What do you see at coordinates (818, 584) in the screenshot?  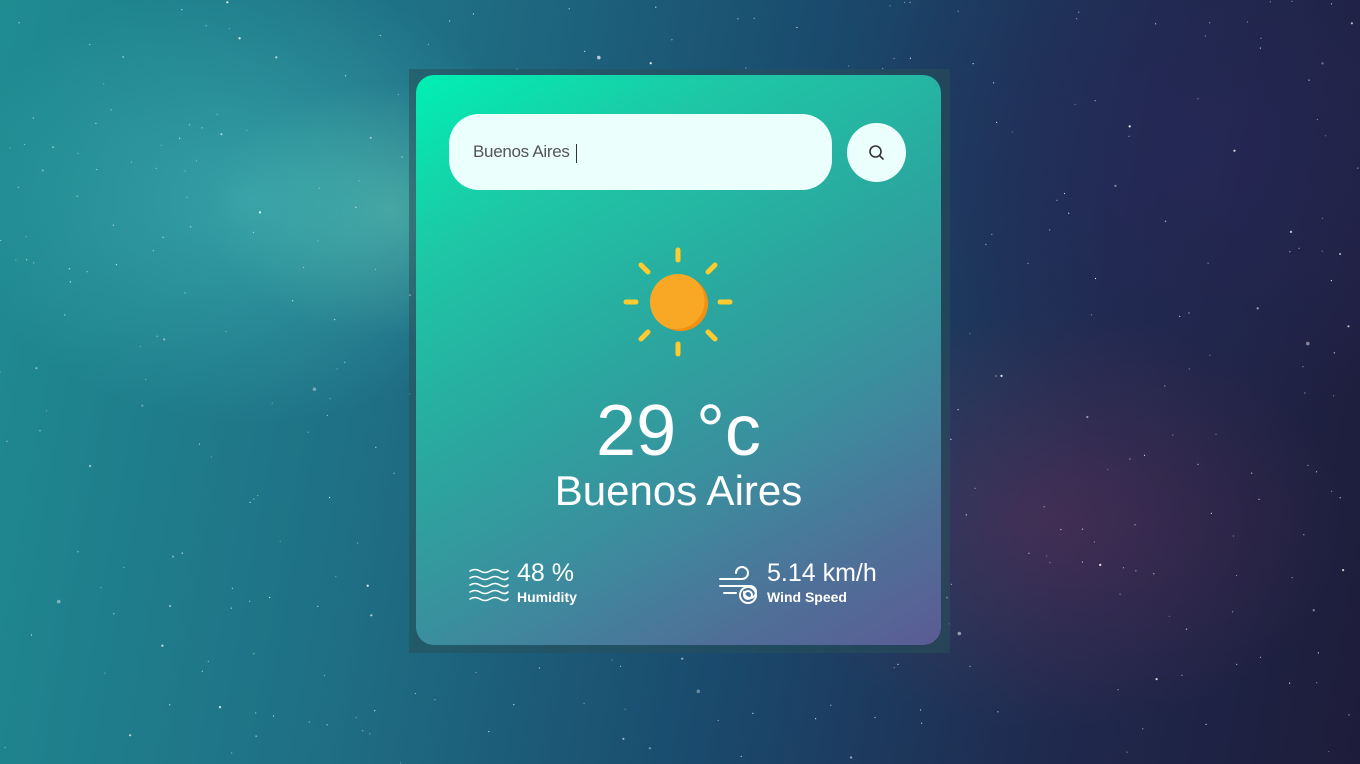 I see `wind-detail: 5.14 km/h Wind Speed` at bounding box center [818, 584].